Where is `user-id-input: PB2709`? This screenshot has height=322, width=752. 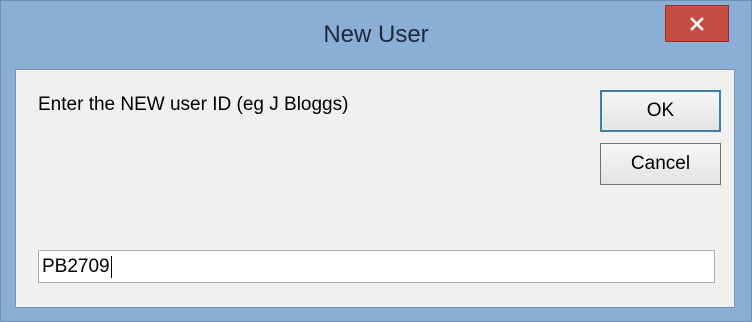
user-id-input: PB2709 is located at coordinates (376, 266).